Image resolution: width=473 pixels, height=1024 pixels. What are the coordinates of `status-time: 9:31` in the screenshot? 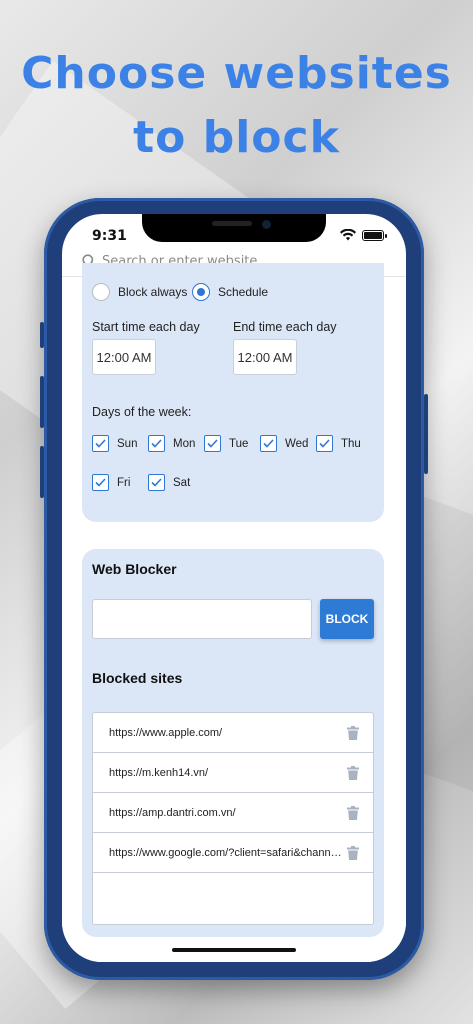 It's located at (109, 236).